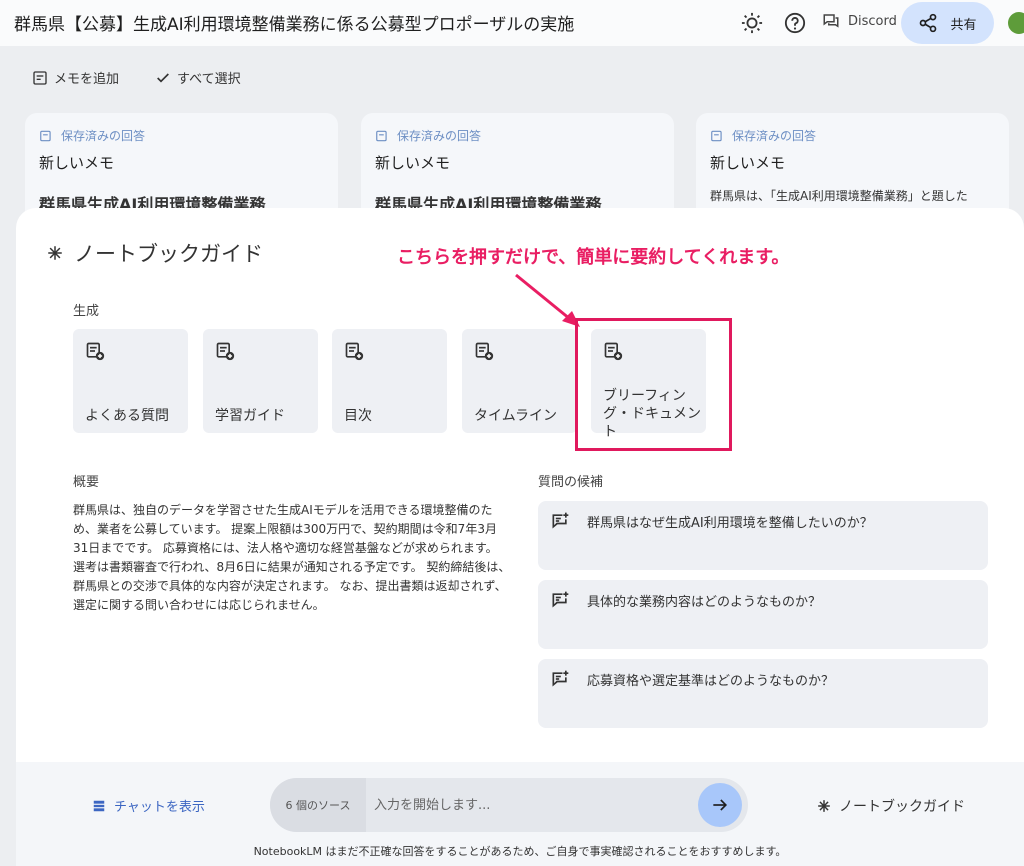 This screenshot has width=1024, height=866. I want to click on chat-list-icon, so click(99, 805).